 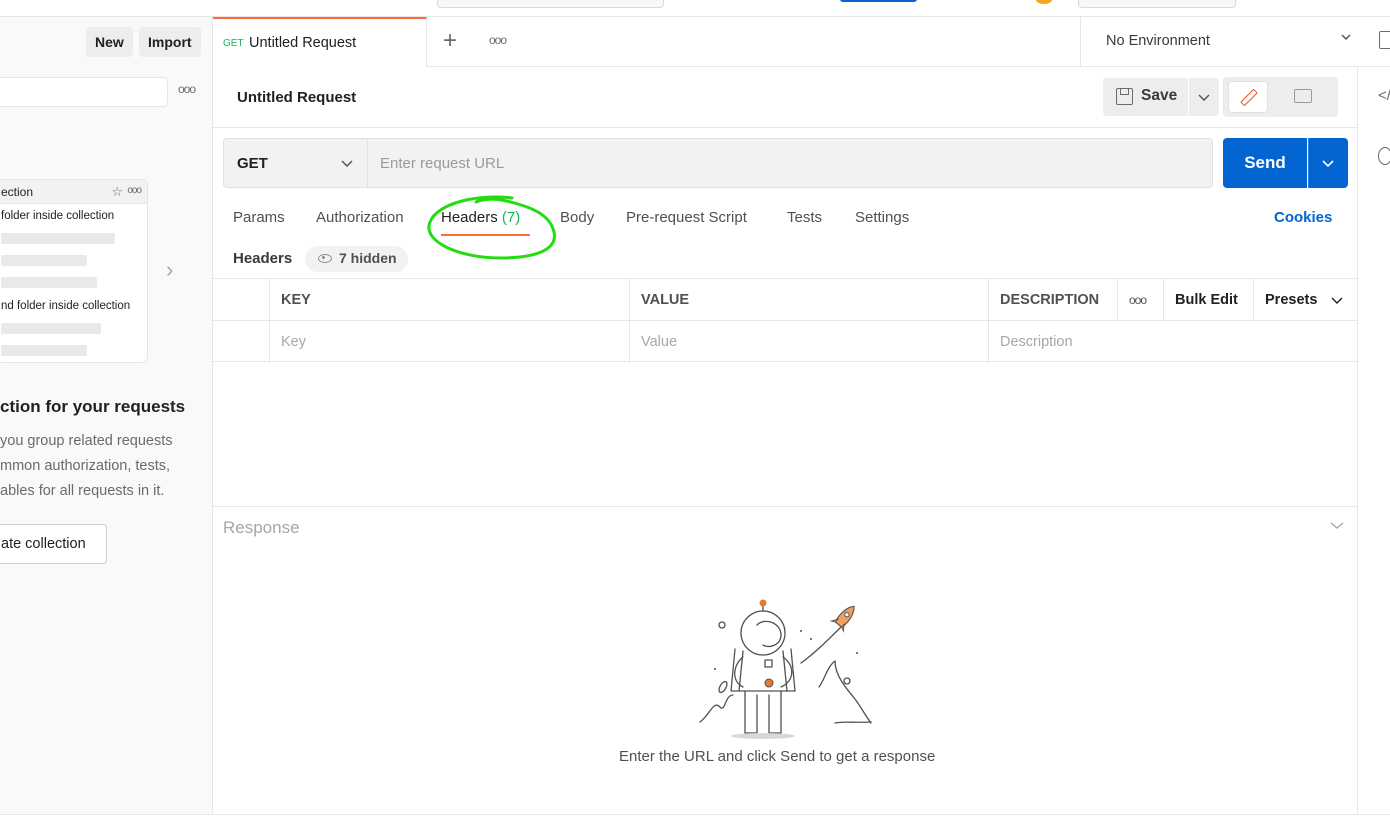 I want to click on request-title: Untitled Request, so click(x=296, y=97).